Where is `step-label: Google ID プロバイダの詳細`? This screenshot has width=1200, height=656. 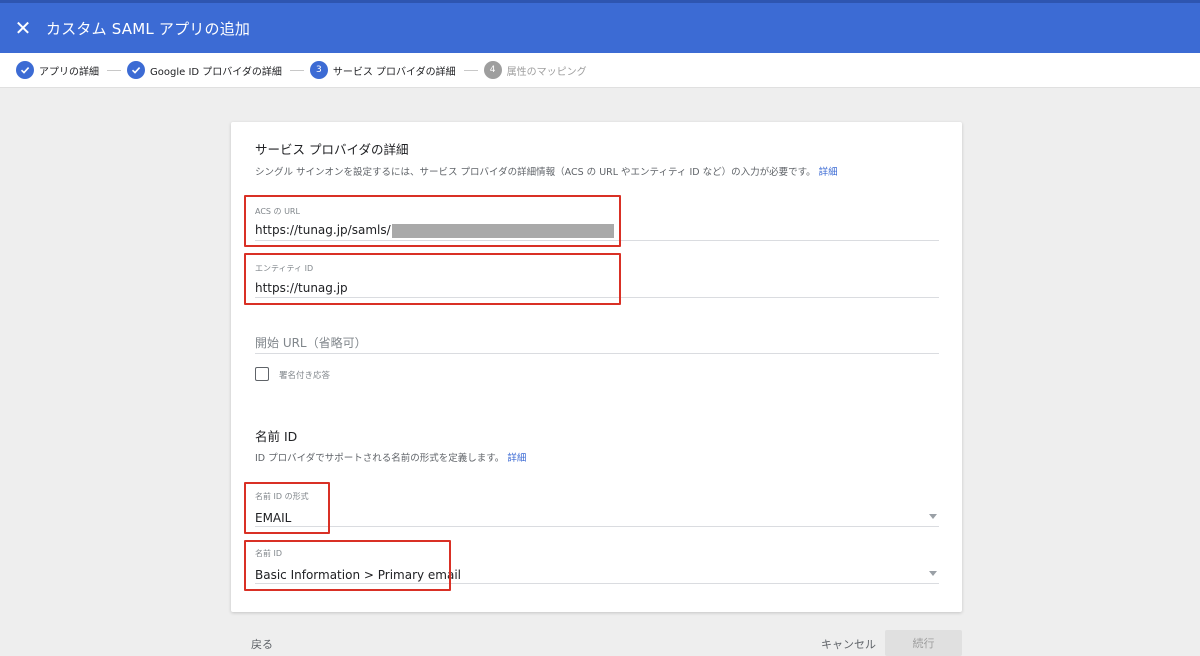
step-label: Google ID プロバイダの詳細 is located at coordinates (216, 72).